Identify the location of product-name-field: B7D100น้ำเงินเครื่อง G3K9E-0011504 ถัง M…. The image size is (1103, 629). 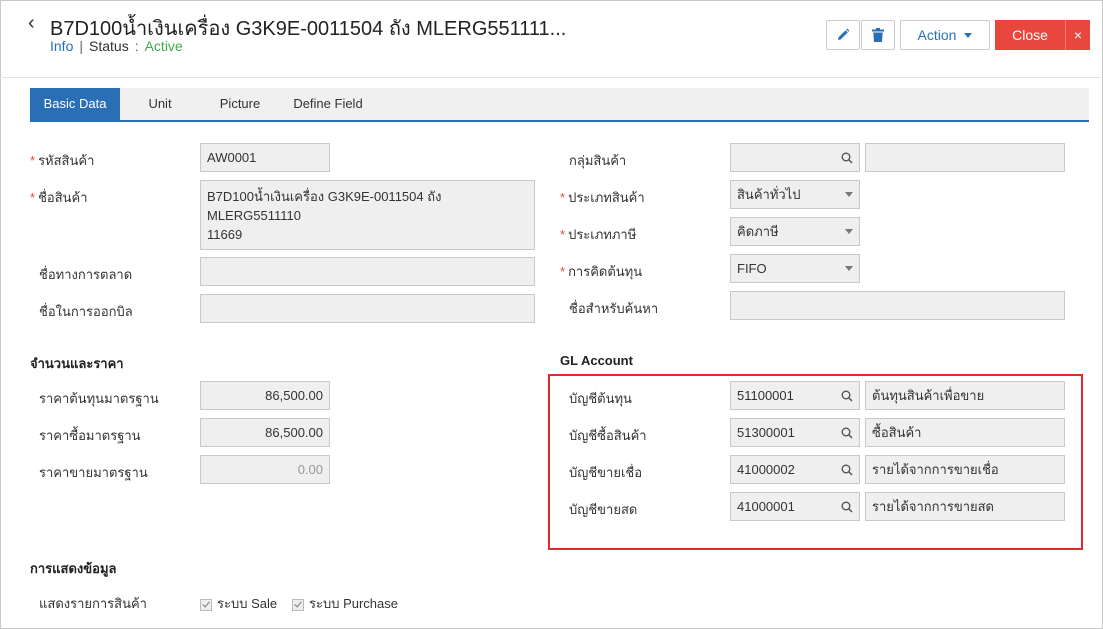
(367, 215).